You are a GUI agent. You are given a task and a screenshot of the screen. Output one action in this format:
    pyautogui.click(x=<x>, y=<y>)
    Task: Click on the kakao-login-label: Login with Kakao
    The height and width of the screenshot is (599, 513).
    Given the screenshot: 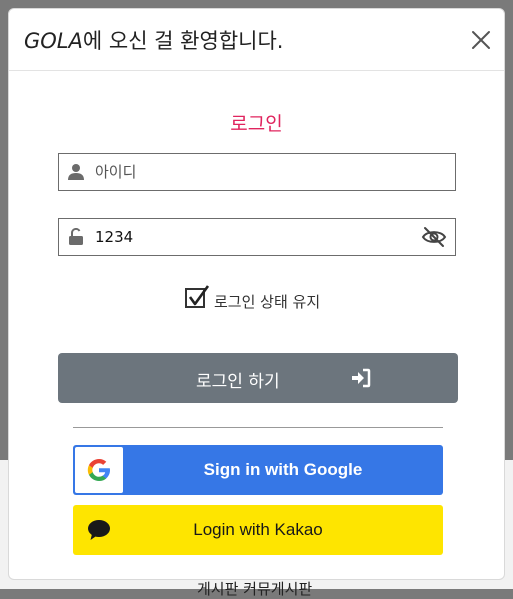 What is the action you would take?
    pyautogui.click(x=258, y=529)
    